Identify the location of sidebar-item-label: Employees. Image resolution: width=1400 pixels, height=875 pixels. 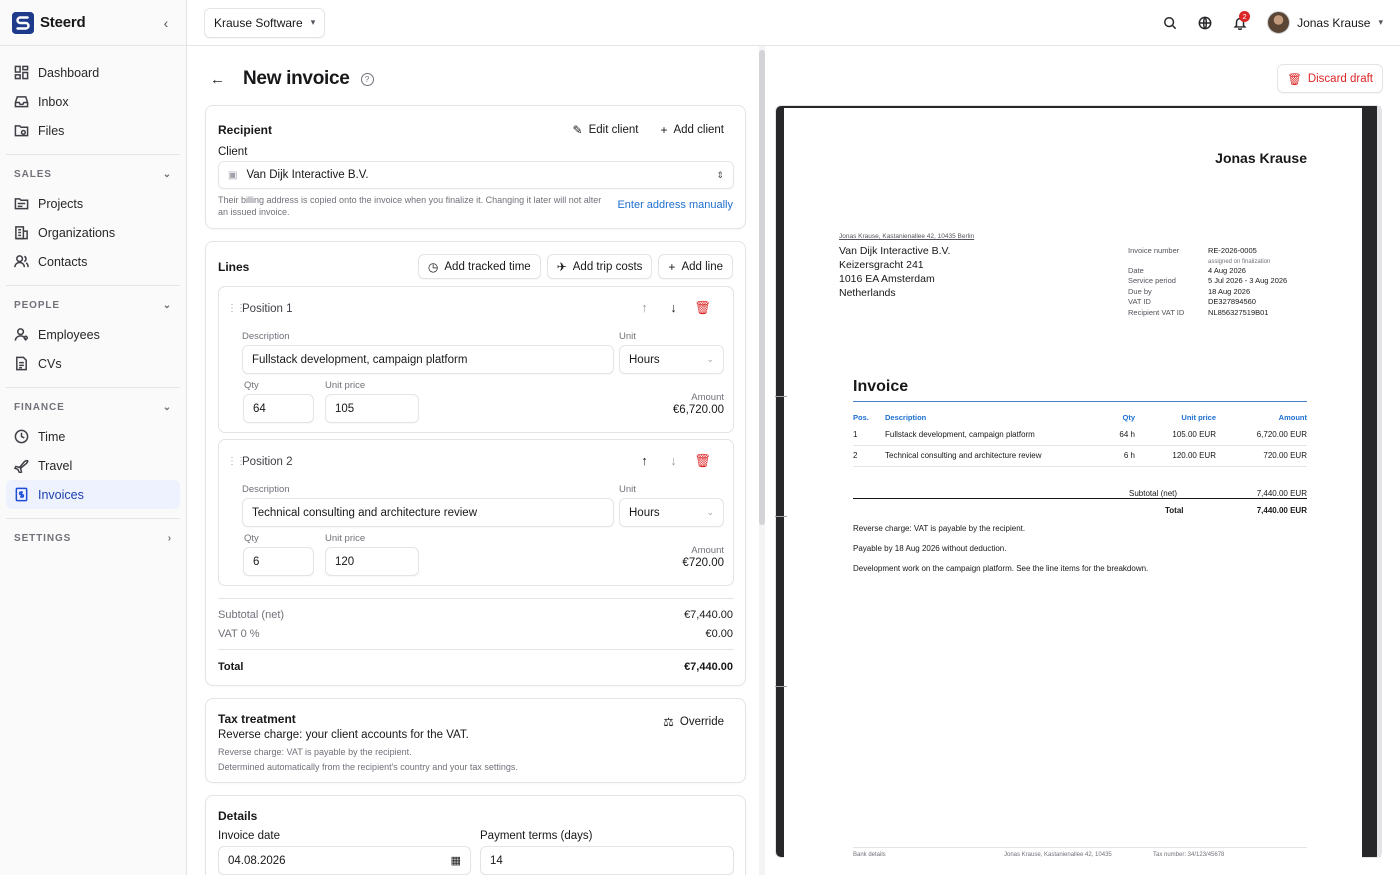
(69, 334).